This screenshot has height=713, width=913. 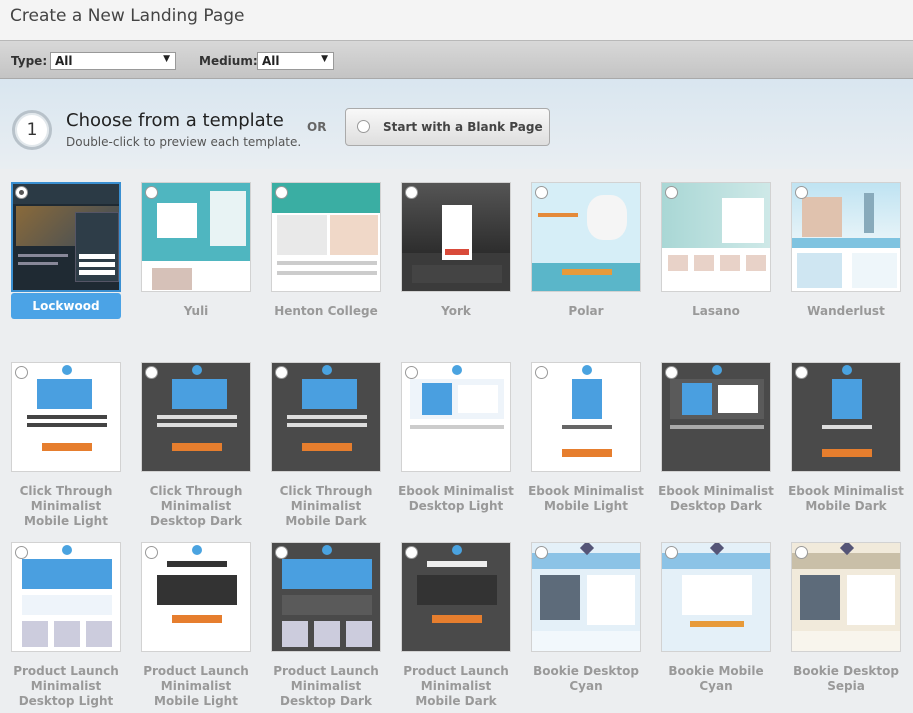 What do you see at coordinates (456, 20) in the screenshot?
I see `page-header: Create a New Landing Page` at bounding box center [456, 20].